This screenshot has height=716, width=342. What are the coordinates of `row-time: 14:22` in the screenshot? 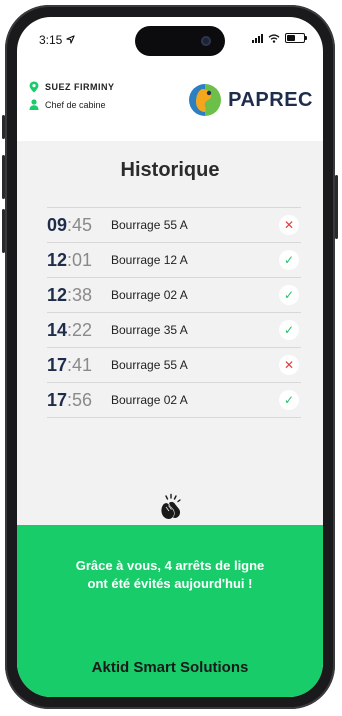 It's located at (79, 330).